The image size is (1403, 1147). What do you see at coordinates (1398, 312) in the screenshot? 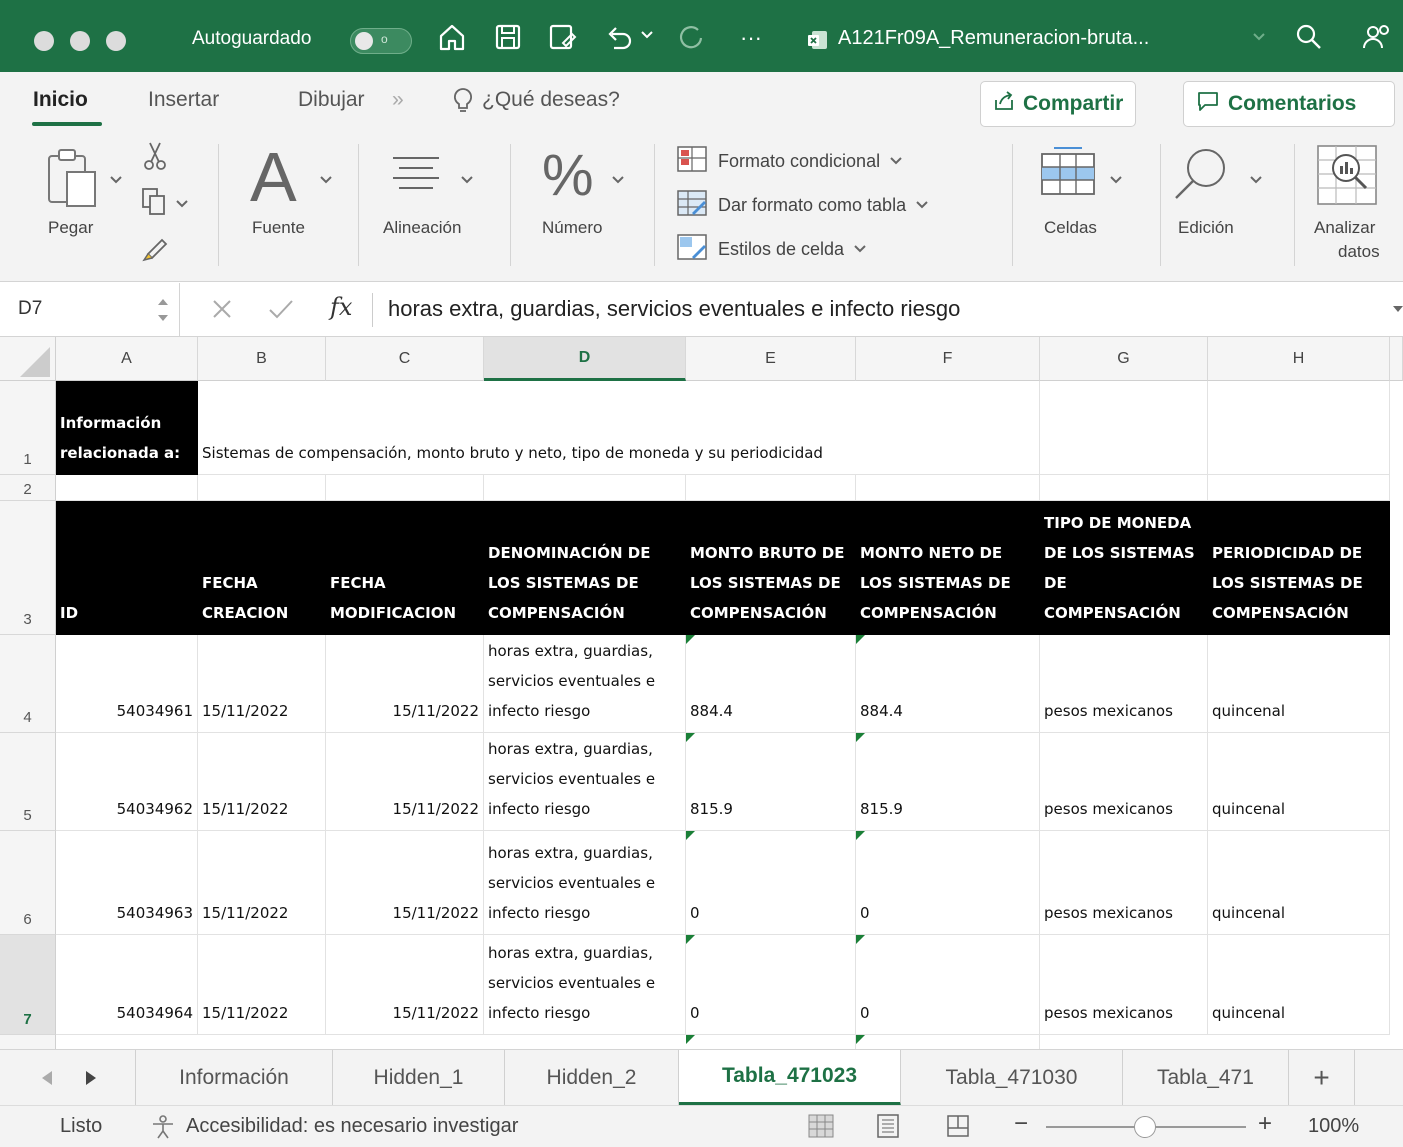
I see `formula-expand-icon` at bounding box center [1398, 312].